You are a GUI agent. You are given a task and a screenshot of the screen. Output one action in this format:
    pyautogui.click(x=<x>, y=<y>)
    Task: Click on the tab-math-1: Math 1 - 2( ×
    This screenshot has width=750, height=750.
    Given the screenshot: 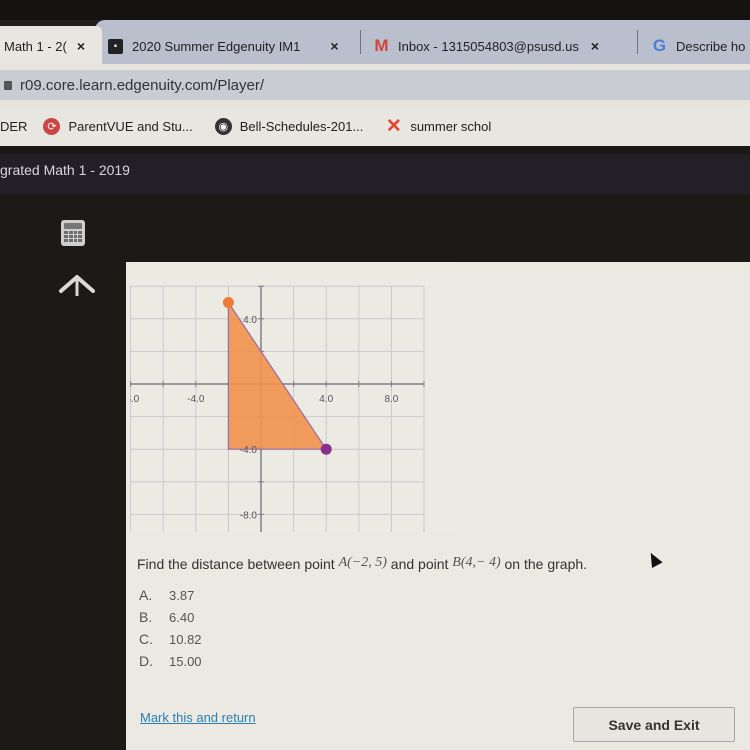 What is the action you would take?
    pyautogui.click(x=51, y=46)
    